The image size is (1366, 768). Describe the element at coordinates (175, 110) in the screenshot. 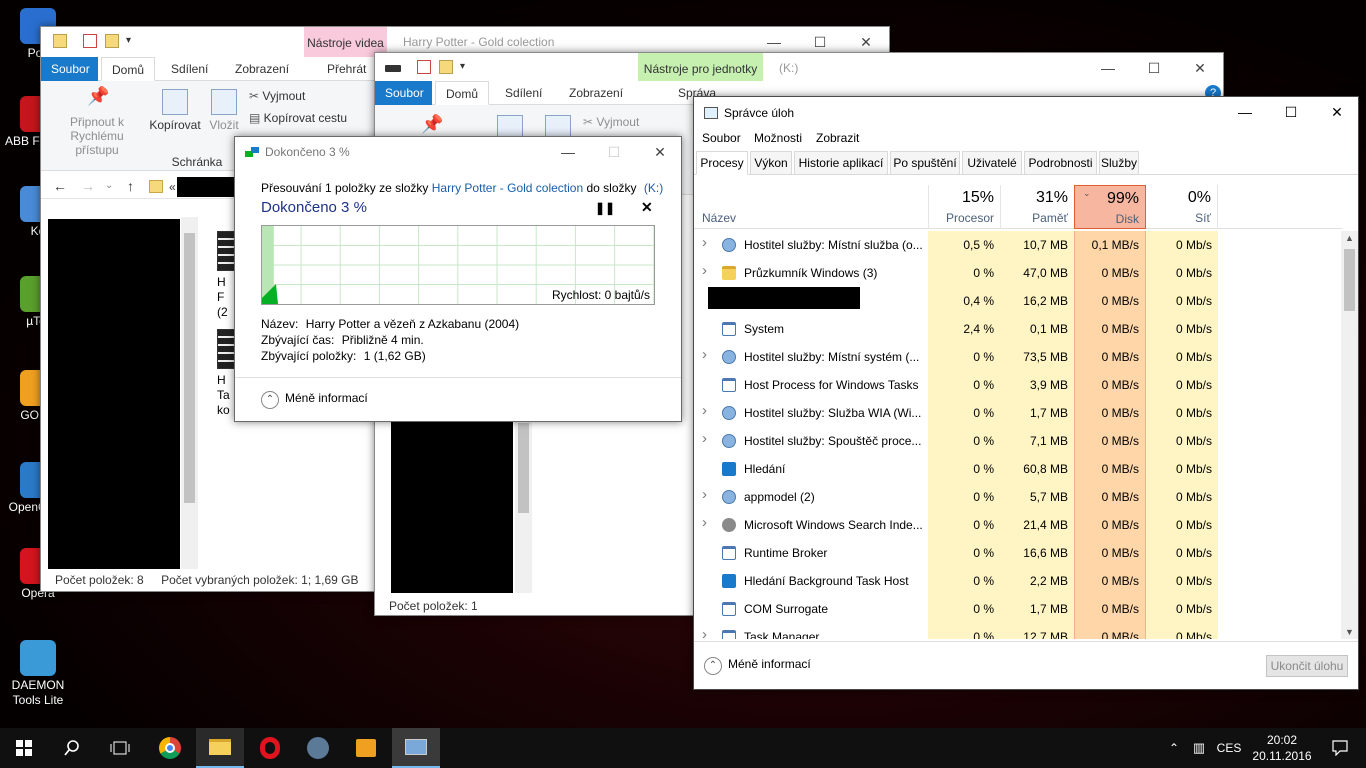

I see `copy-button: Kopírovat` at that location.